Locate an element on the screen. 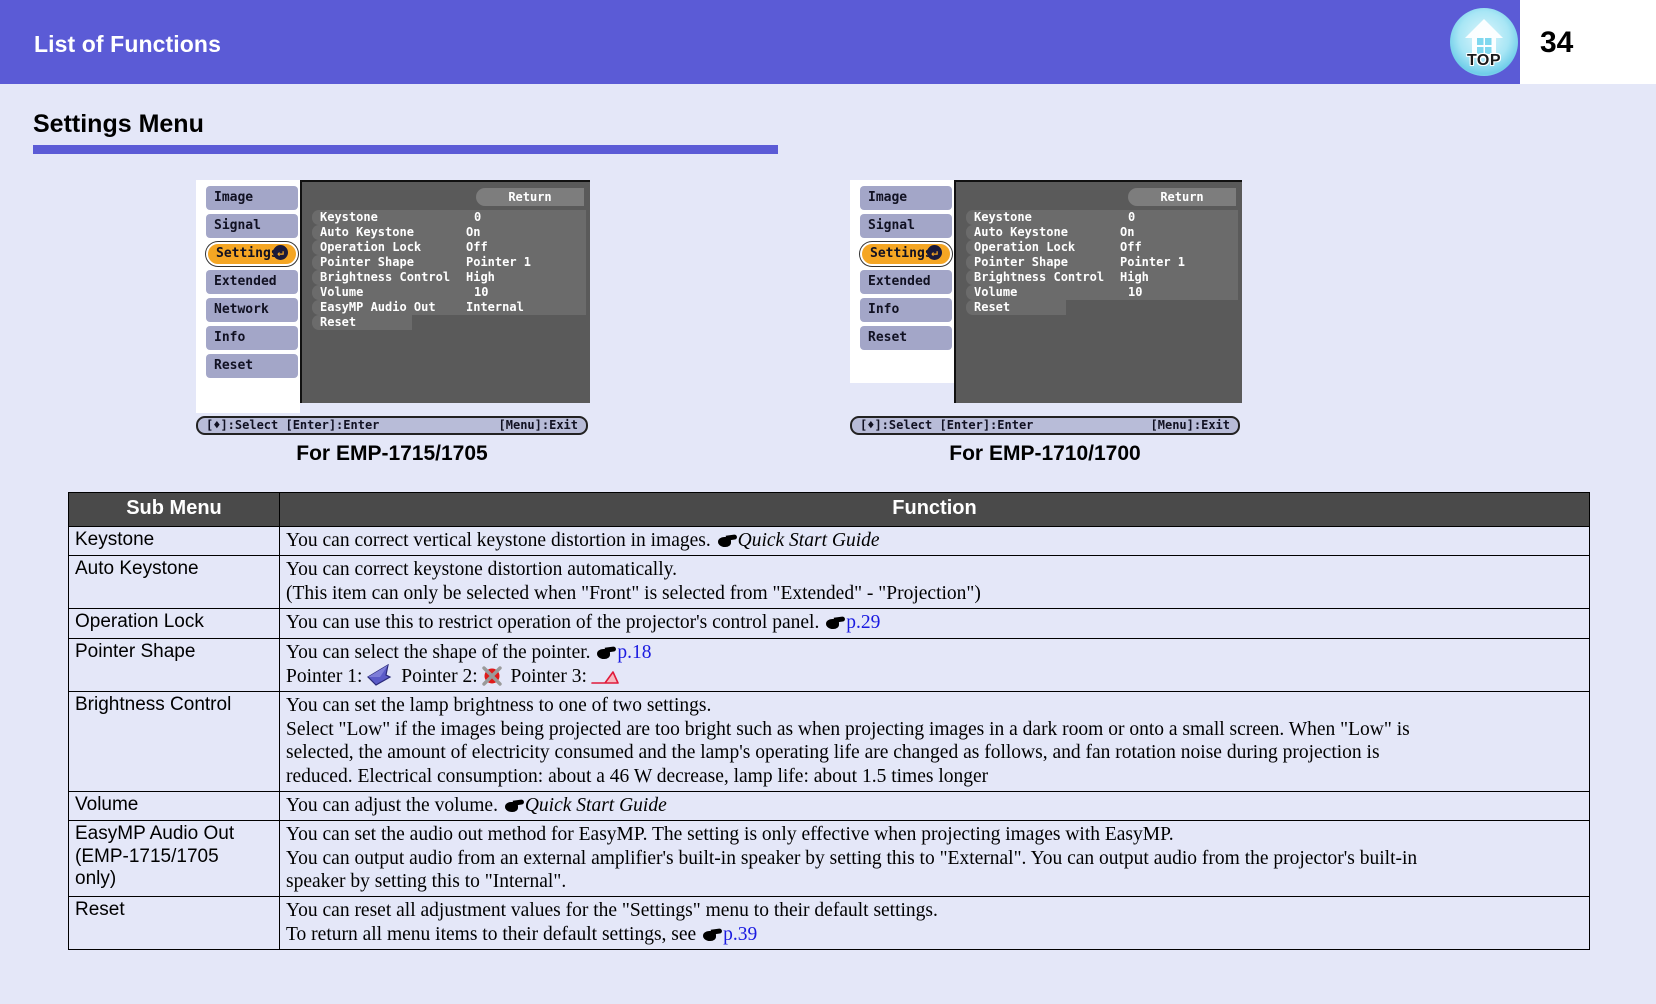  function-text: You can select the shape of the pointer. is located at coordinates (441, 652).